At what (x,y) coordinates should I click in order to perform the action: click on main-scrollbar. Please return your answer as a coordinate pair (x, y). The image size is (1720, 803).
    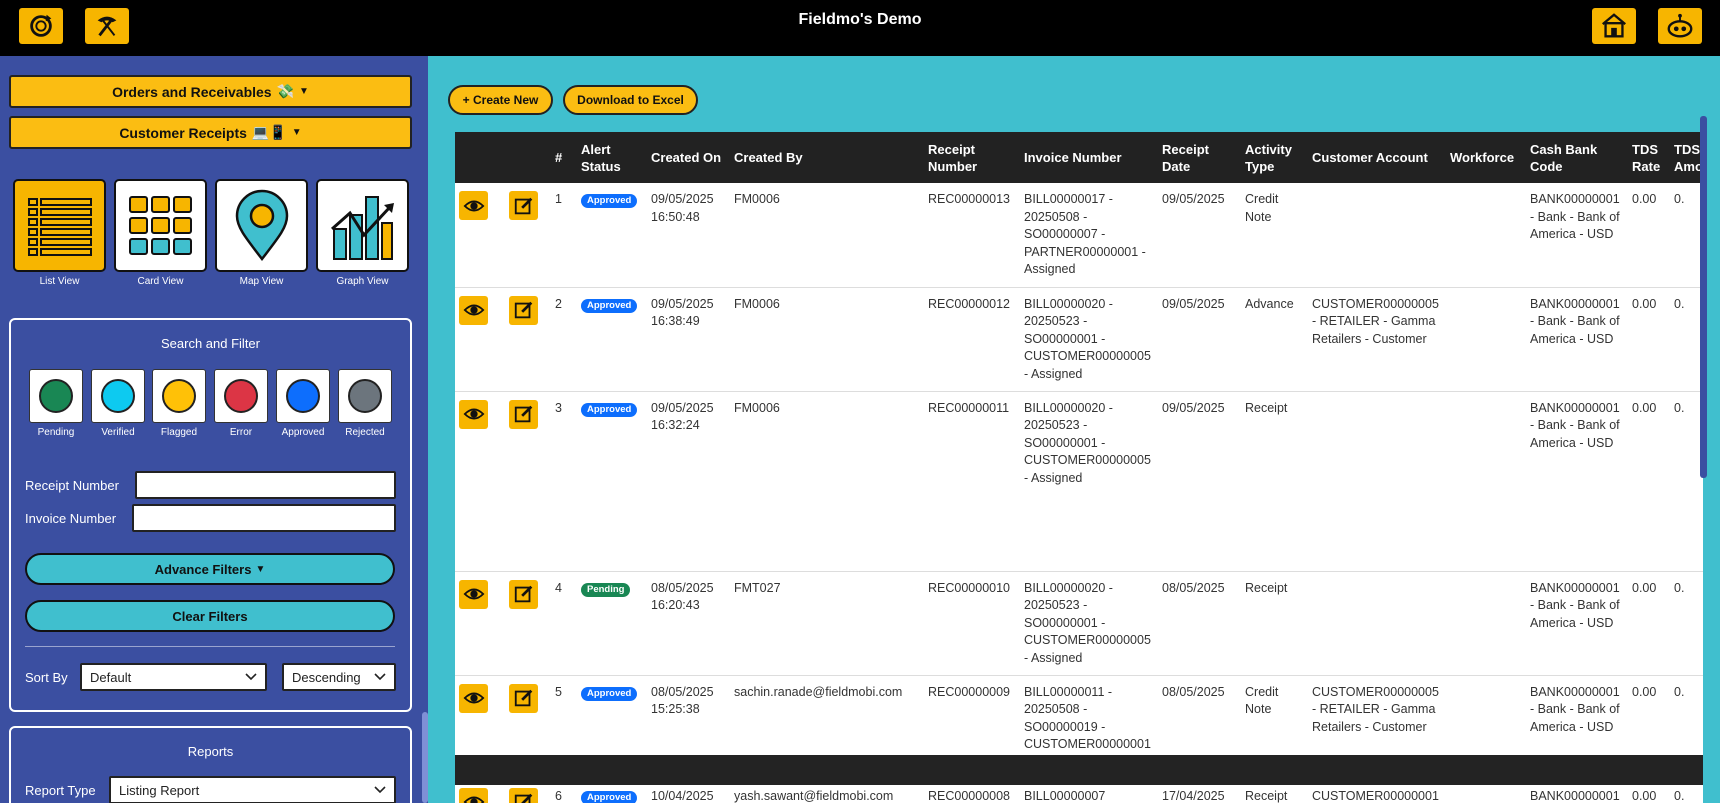
    Looking at the image, I should click on (1703, 297).